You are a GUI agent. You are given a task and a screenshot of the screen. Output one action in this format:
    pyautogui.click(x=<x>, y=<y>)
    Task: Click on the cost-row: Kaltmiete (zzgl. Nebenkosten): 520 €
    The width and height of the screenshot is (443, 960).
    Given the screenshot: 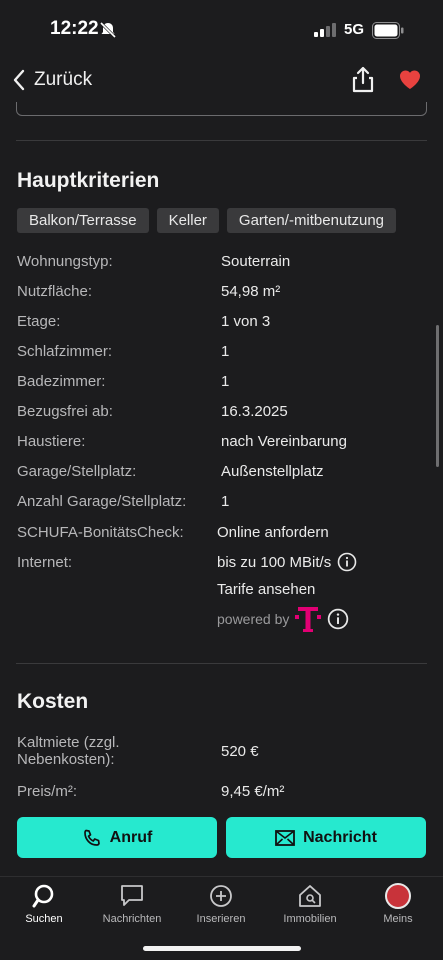 What is the action you would take?
    pyautogui.click(x=222, y=754)
    